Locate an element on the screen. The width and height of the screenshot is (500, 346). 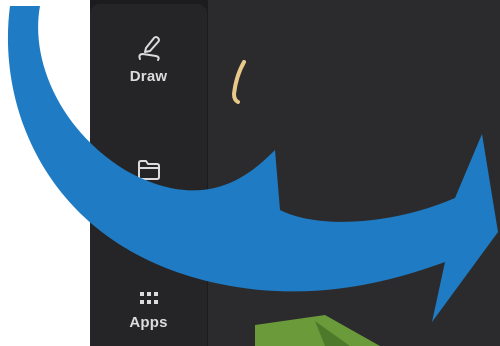
sidebar-item-apps: Apps is located at coordinates (148, 310).